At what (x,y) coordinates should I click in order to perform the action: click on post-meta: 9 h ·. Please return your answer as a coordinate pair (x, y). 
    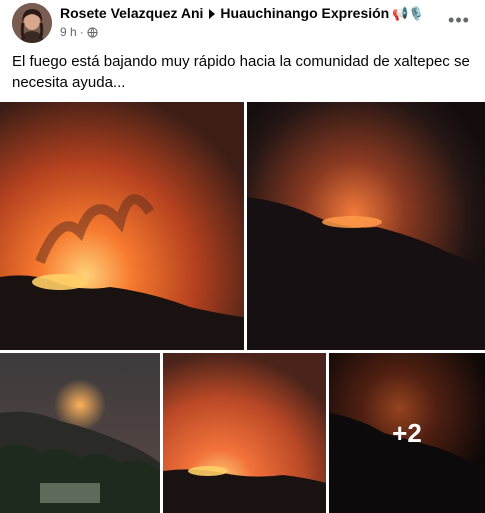
    Looking at the image, I should click on (79, 32).